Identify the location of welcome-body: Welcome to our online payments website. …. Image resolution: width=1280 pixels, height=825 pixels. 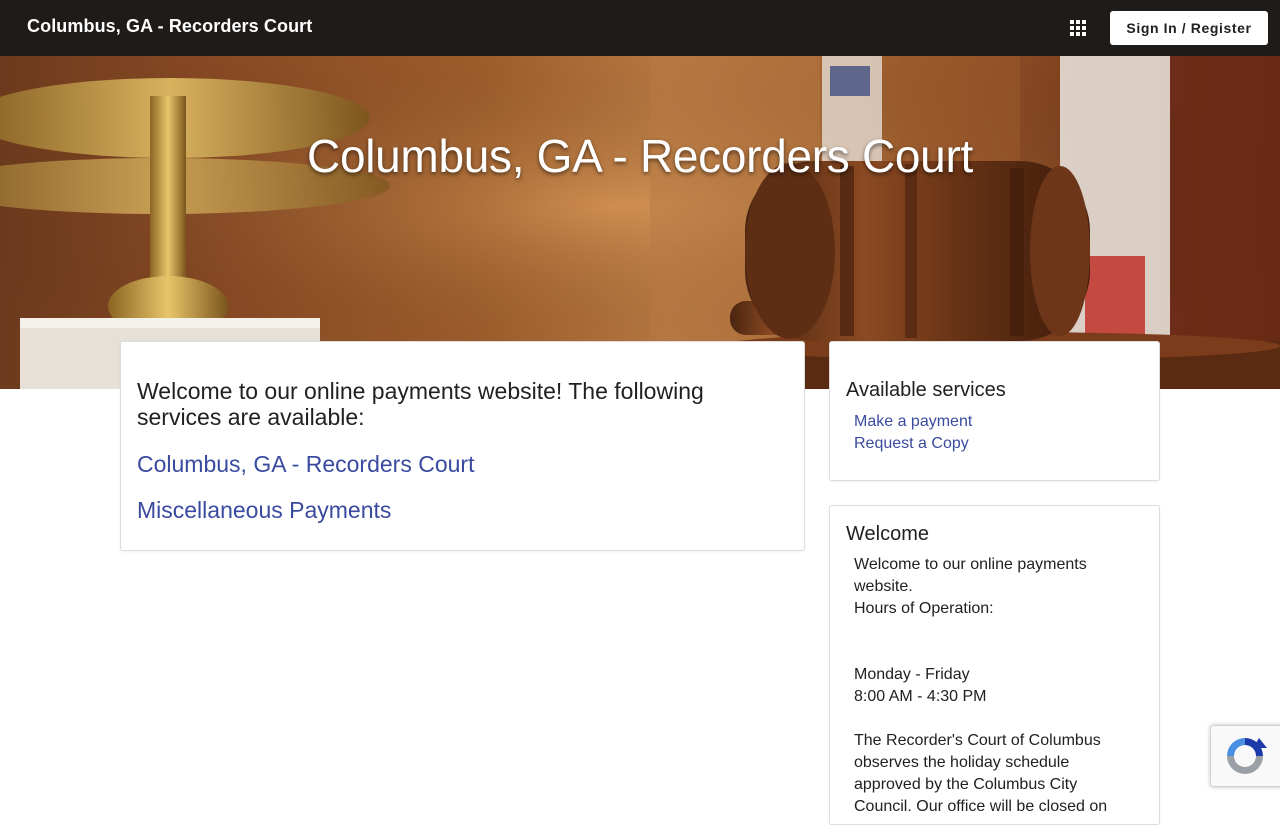
(981, 685).